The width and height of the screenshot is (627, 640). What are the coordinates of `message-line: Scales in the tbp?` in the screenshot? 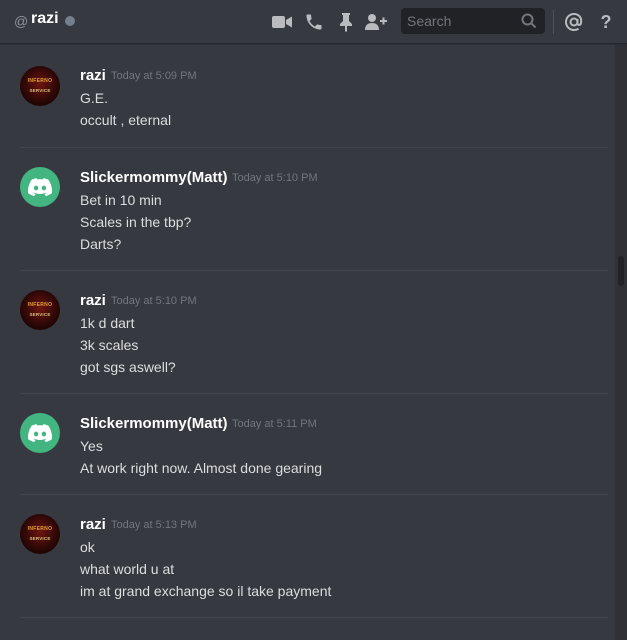 It's located at (136, 222).